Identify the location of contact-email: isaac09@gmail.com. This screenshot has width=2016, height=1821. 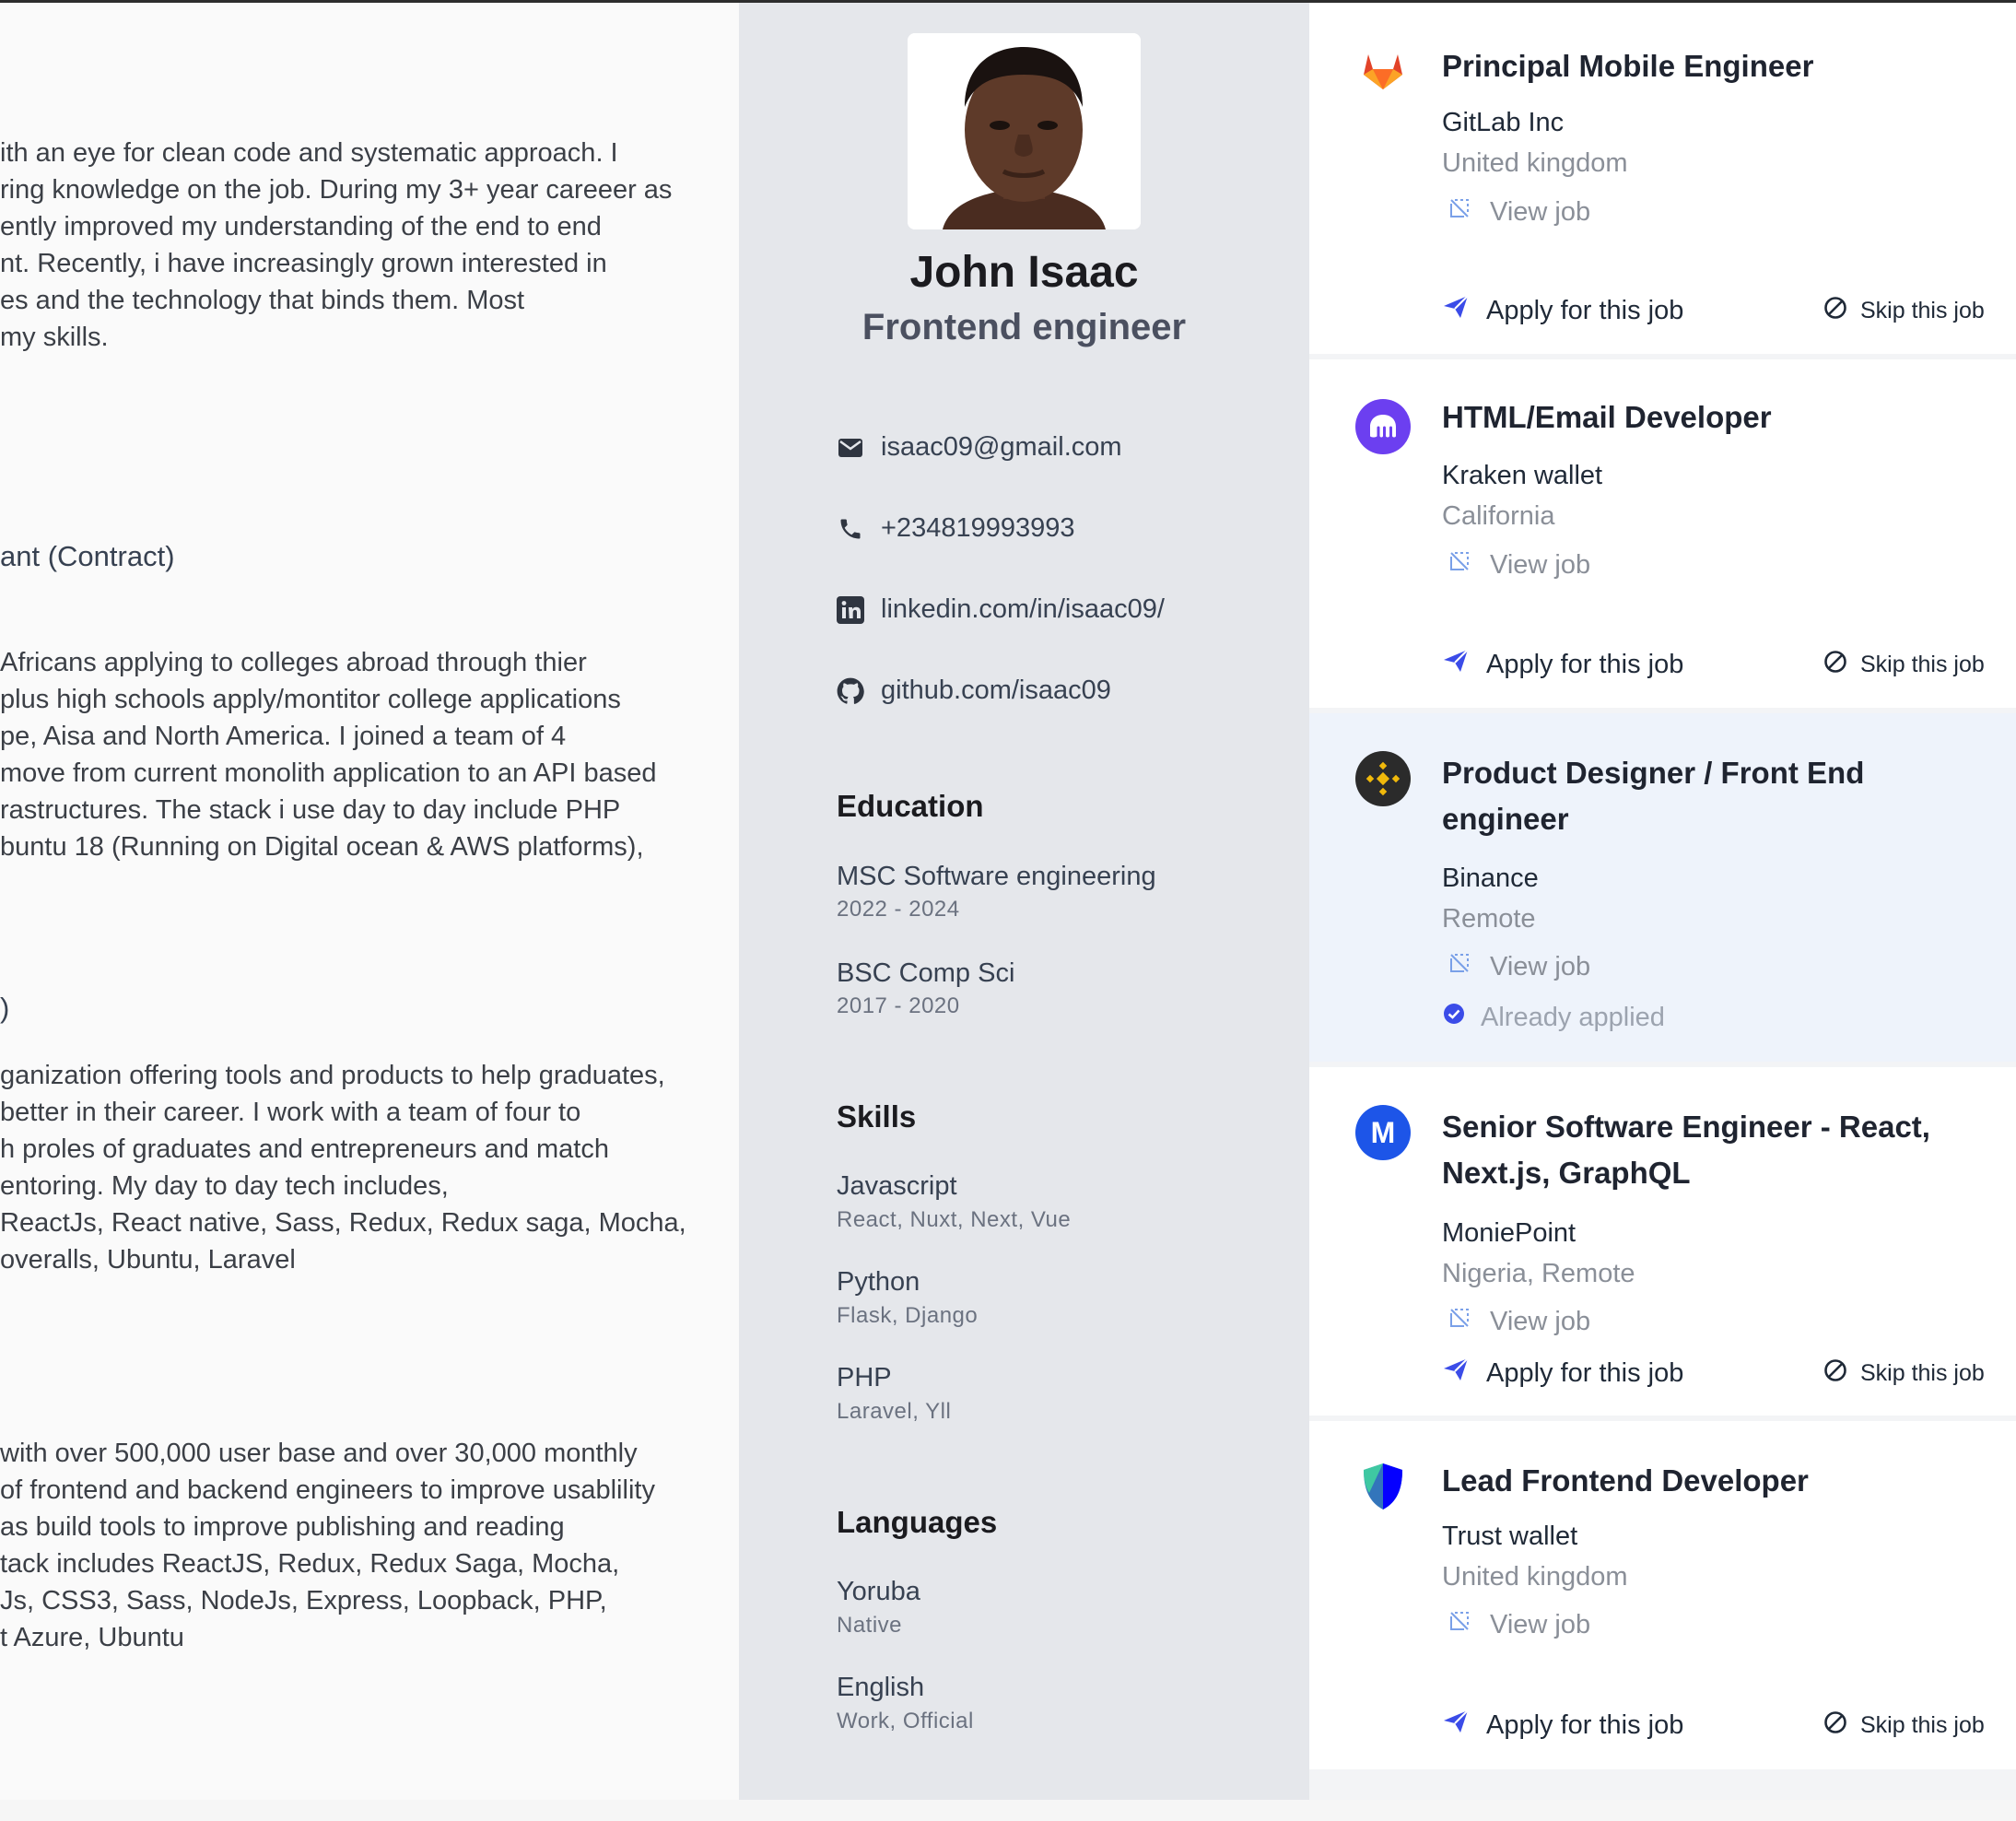
(979, 448).